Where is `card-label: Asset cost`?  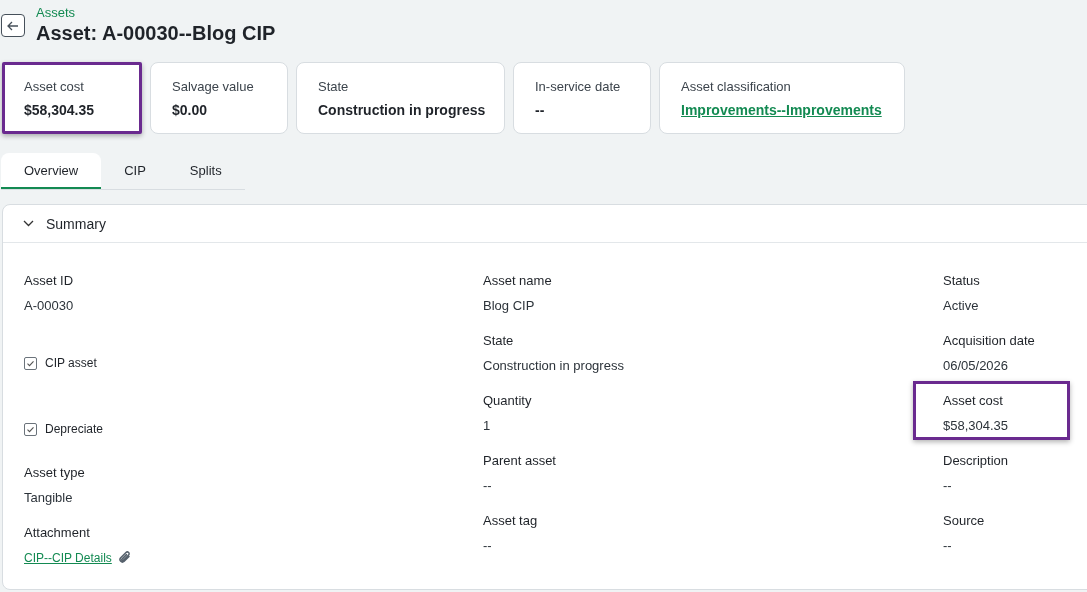 card-label: Asset cost is located at coordinates (54, 86).